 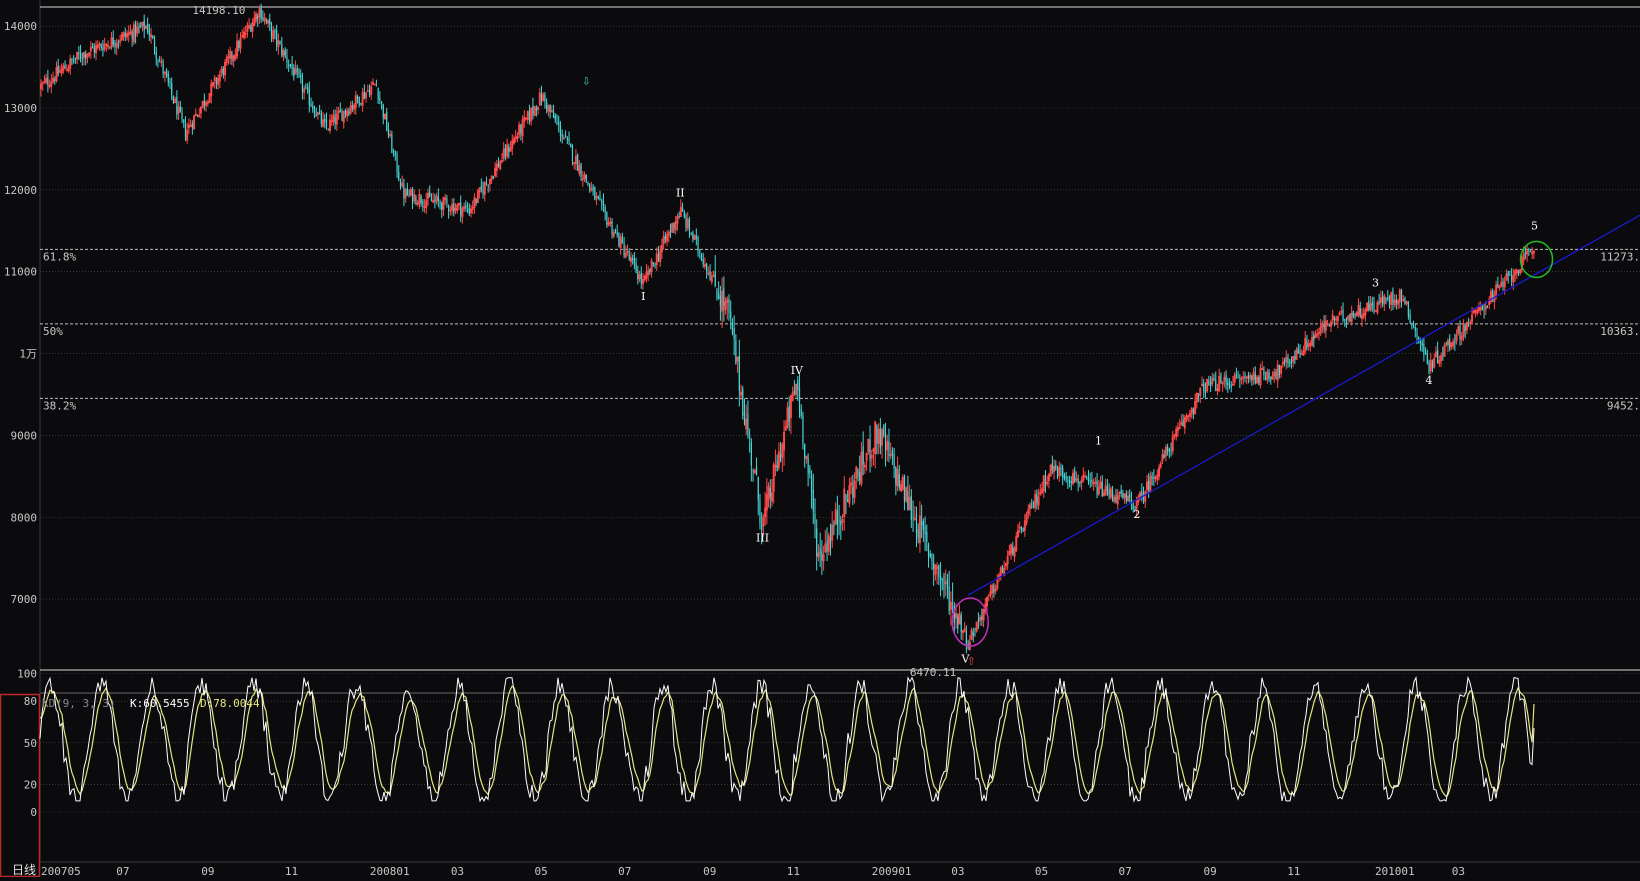 I want to click on wave-label: 1, so click(x=1098, y=441).